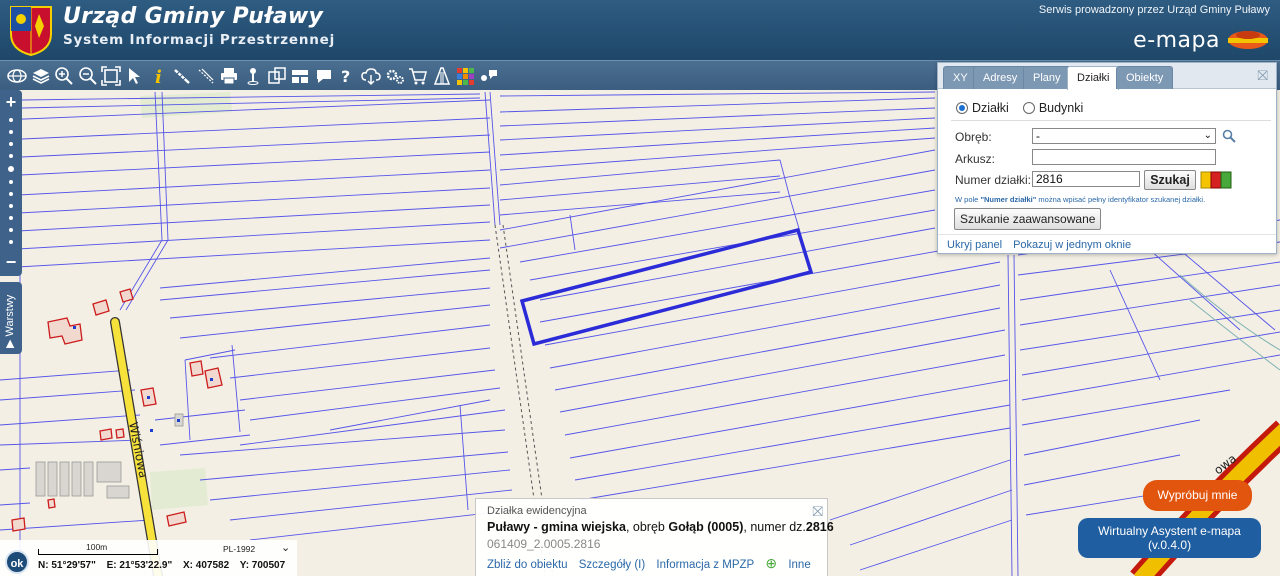 This screenshot has width=1280, height=576. What do you see at coordinates (300, 76) in the screenshot?
I see `split-icon` at bounding box center [300, 76].